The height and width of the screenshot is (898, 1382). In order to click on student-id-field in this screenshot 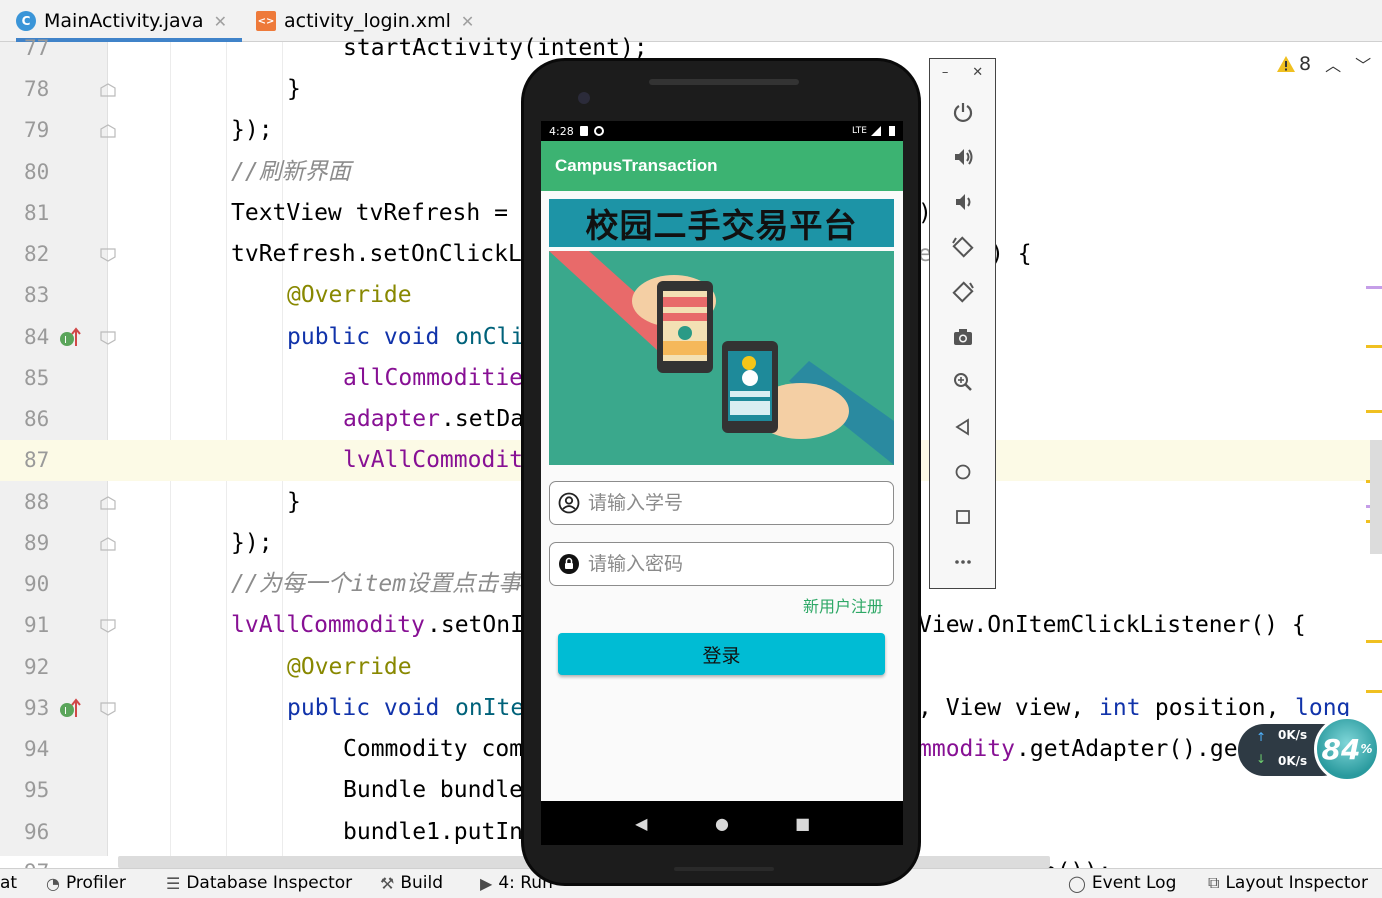, I will do `click(721, 503)`.